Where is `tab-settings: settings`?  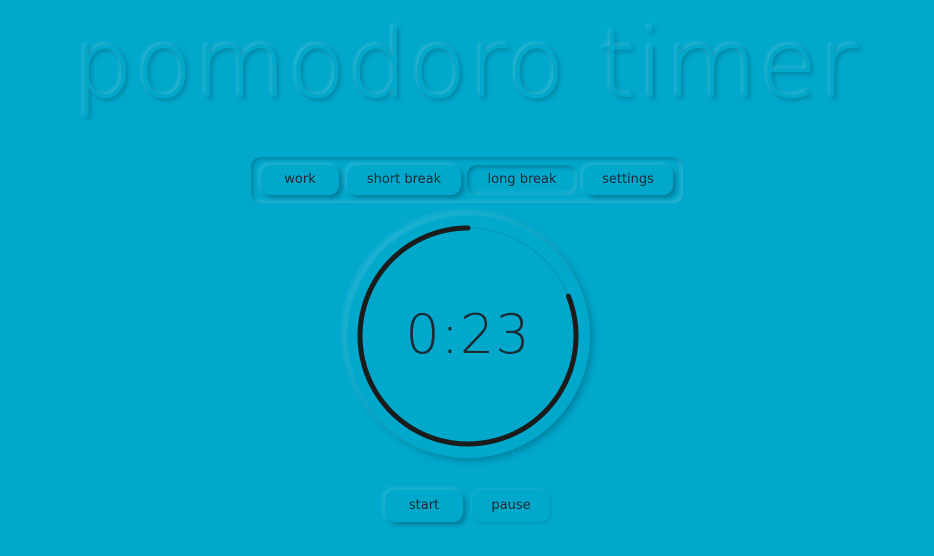 tab-settings: settings is located at coordinates (628, 180).